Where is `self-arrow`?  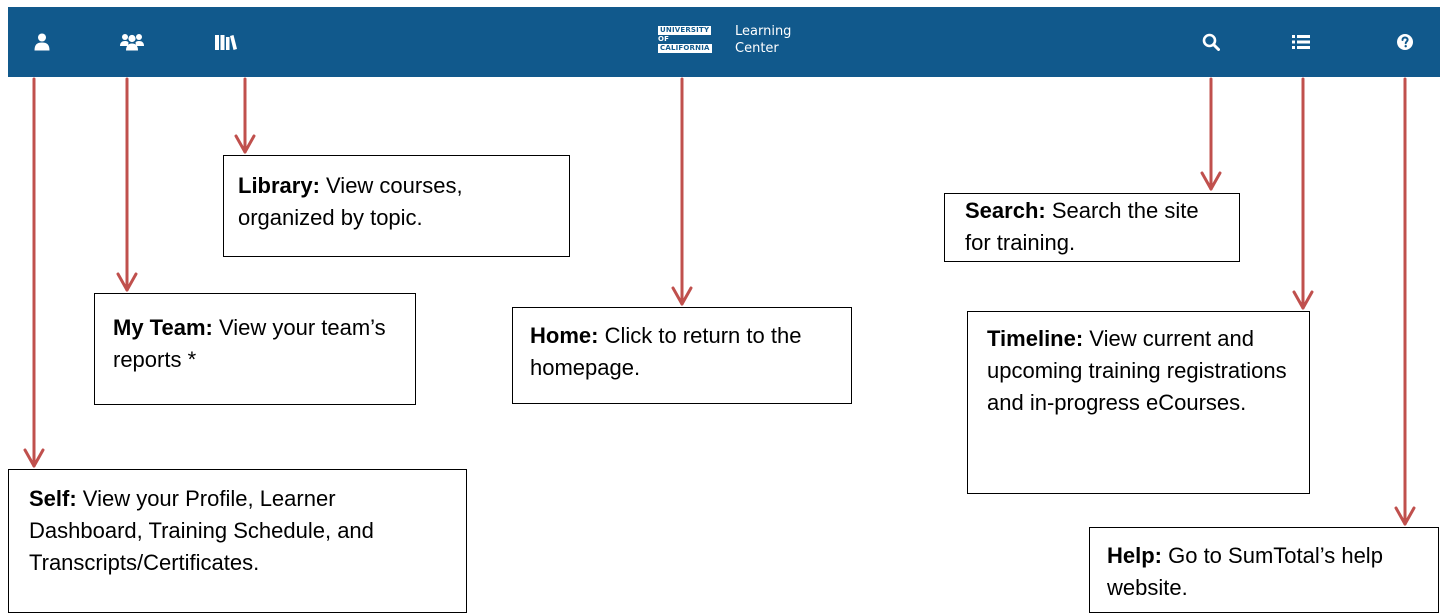 self-arrow is located at coordinates (34, 272).